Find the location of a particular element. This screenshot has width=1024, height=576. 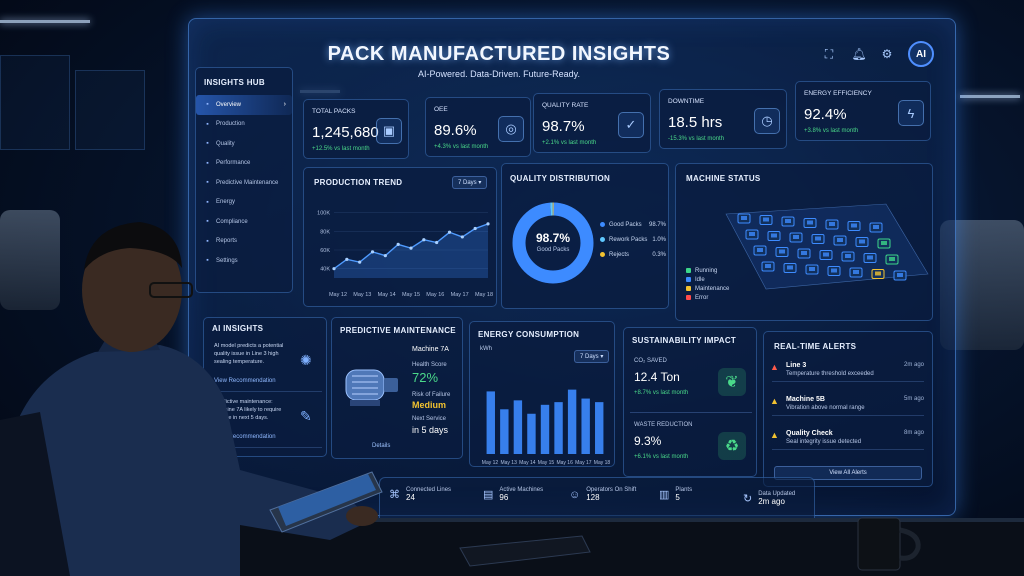

sidebar-item-label: Settings is located at coordinates (227, 260).